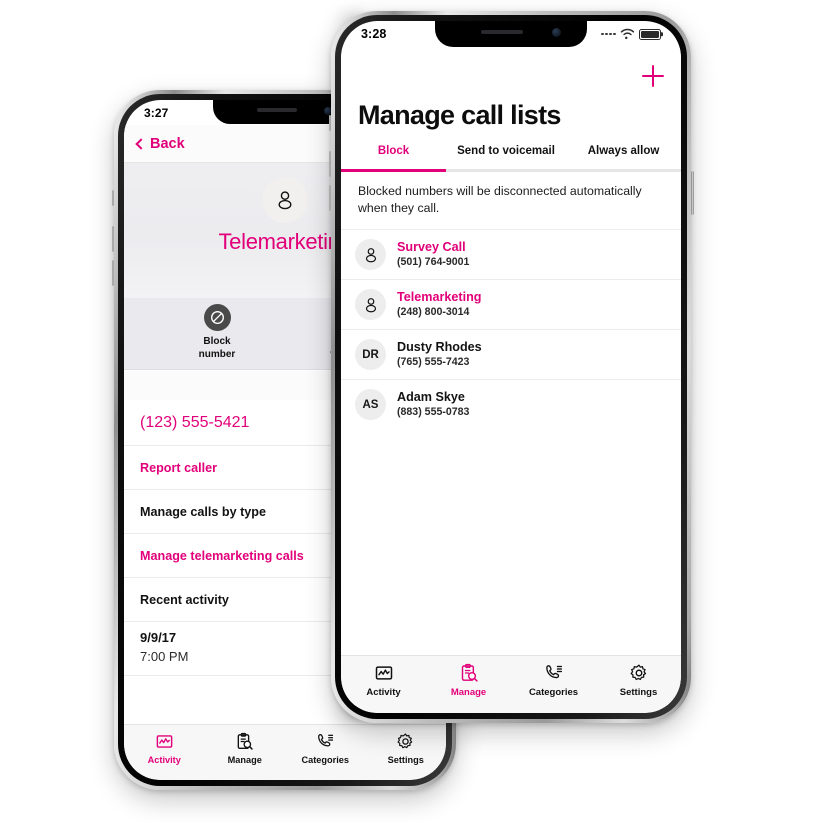  Describe the element at coordinates (433, 262) in the screenshot. I see `contact-phone: (501) 764-9001` at that location.